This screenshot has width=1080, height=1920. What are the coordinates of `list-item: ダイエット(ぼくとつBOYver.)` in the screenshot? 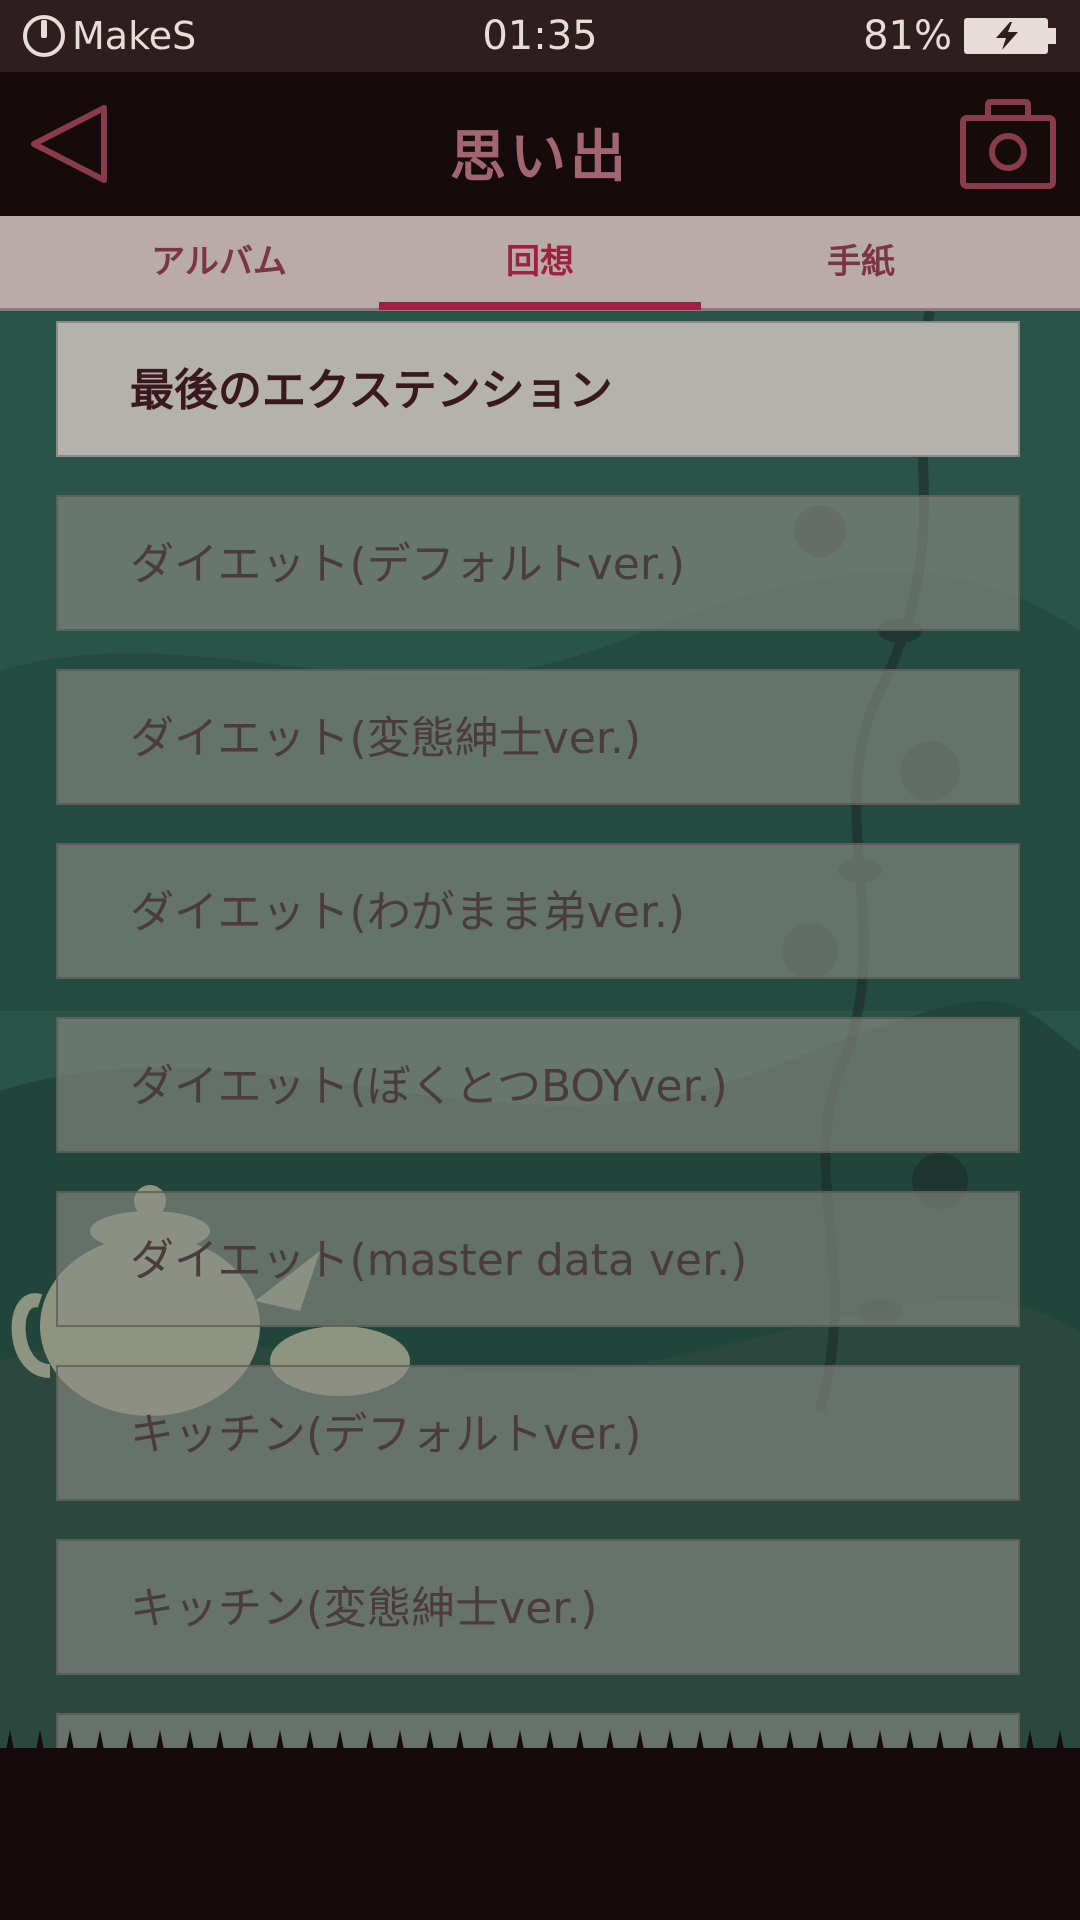 It's located at (538, 1085).